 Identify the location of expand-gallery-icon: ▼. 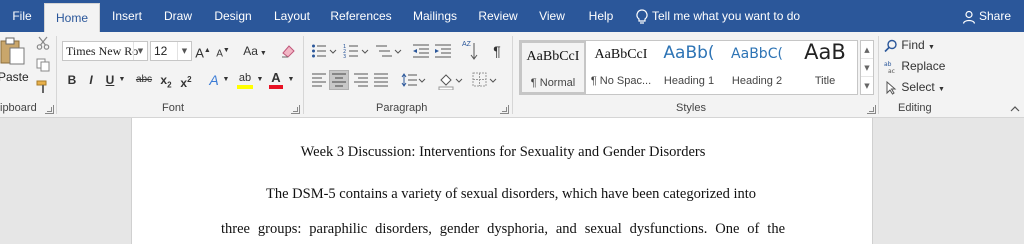
(867, 86).